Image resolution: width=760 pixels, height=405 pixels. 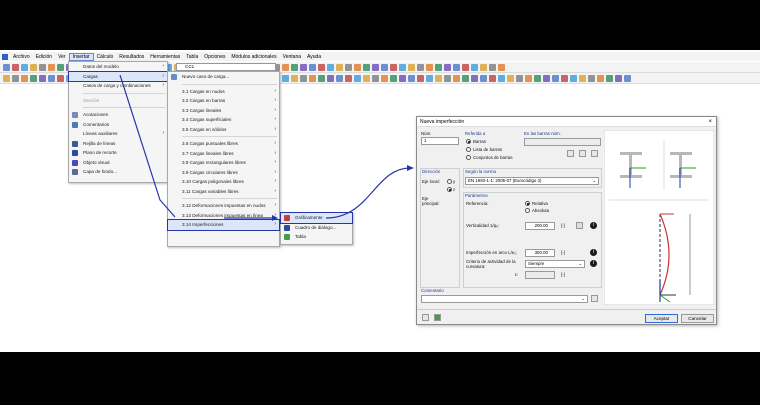 I want to click on comment-library-icon, so click(x=594, y=298).